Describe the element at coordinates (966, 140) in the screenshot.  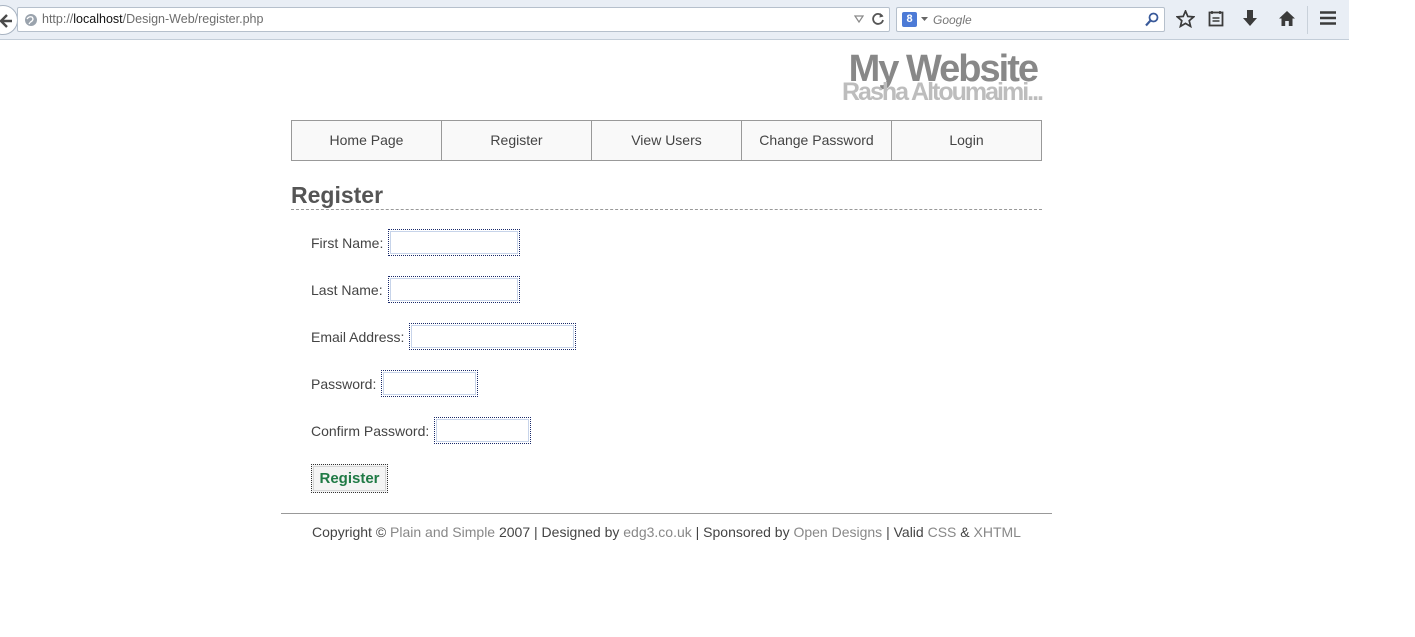
I see `nav-item-login: Login` at that location.